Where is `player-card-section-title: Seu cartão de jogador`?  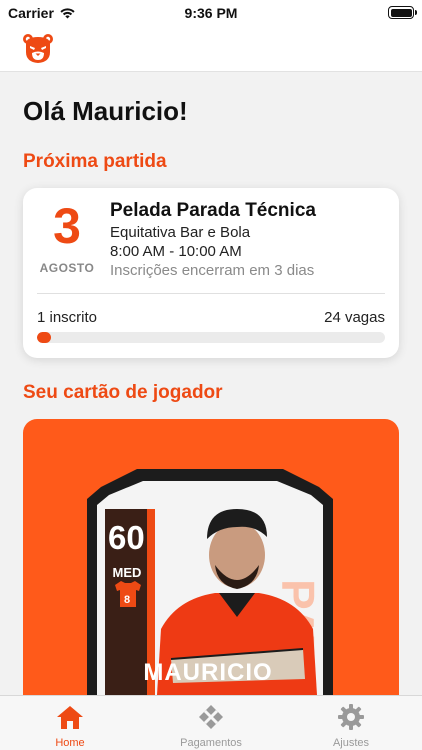
player-card-section-title: Seu cartão de jogador is located at coordinates (123, 392).